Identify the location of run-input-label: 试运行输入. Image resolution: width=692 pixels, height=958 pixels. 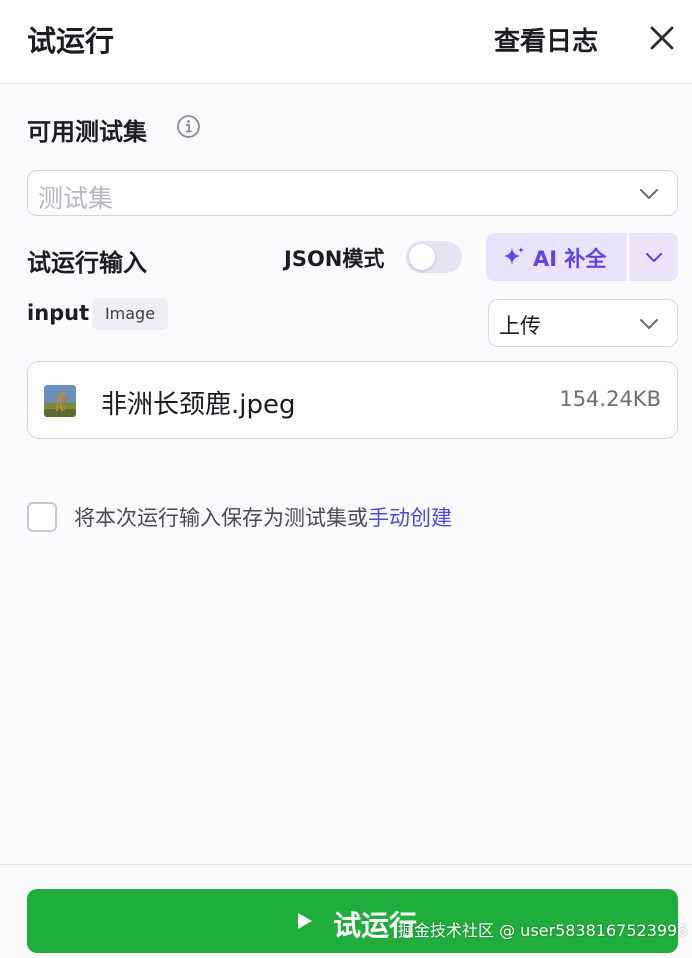
(87, 263).